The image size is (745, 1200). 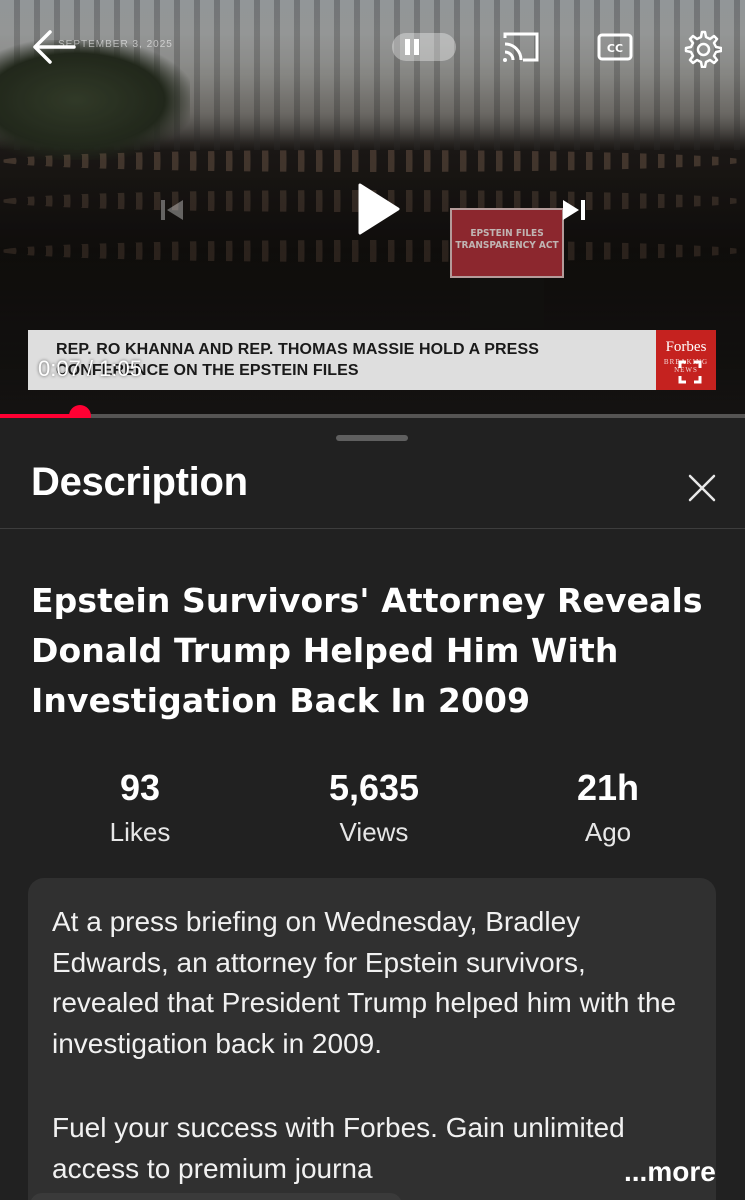 What do you see at coordinates (216, 1196) in the screenshot?
I see `scroll-hint-bar` at bounding box center [216, 1196].